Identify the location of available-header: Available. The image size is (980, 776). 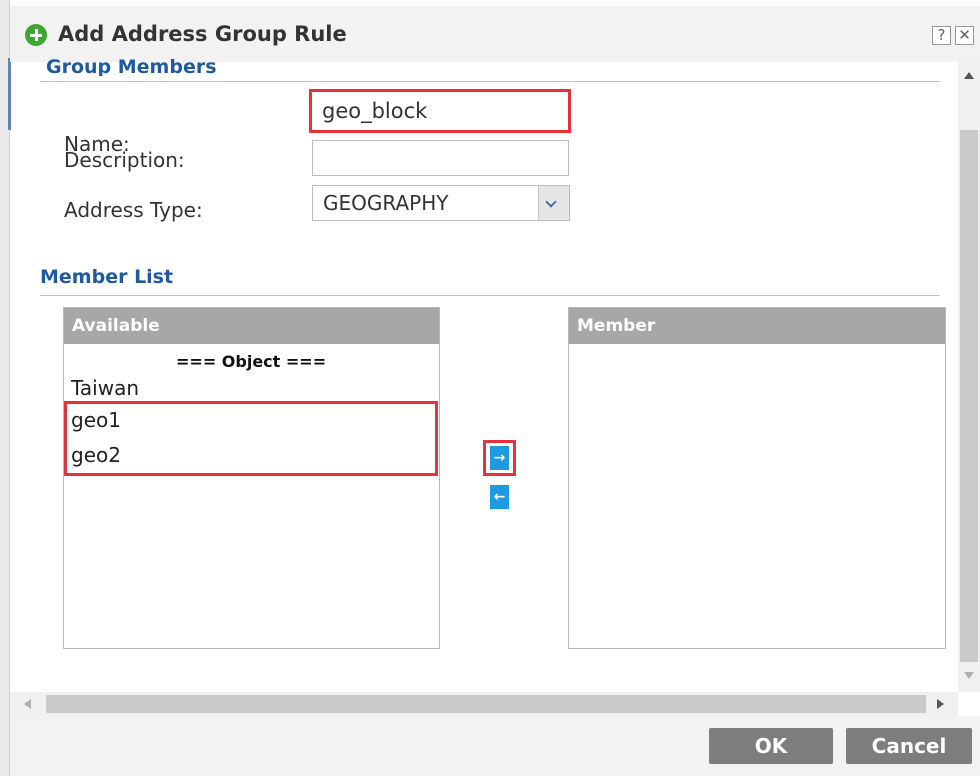
(251, 326).